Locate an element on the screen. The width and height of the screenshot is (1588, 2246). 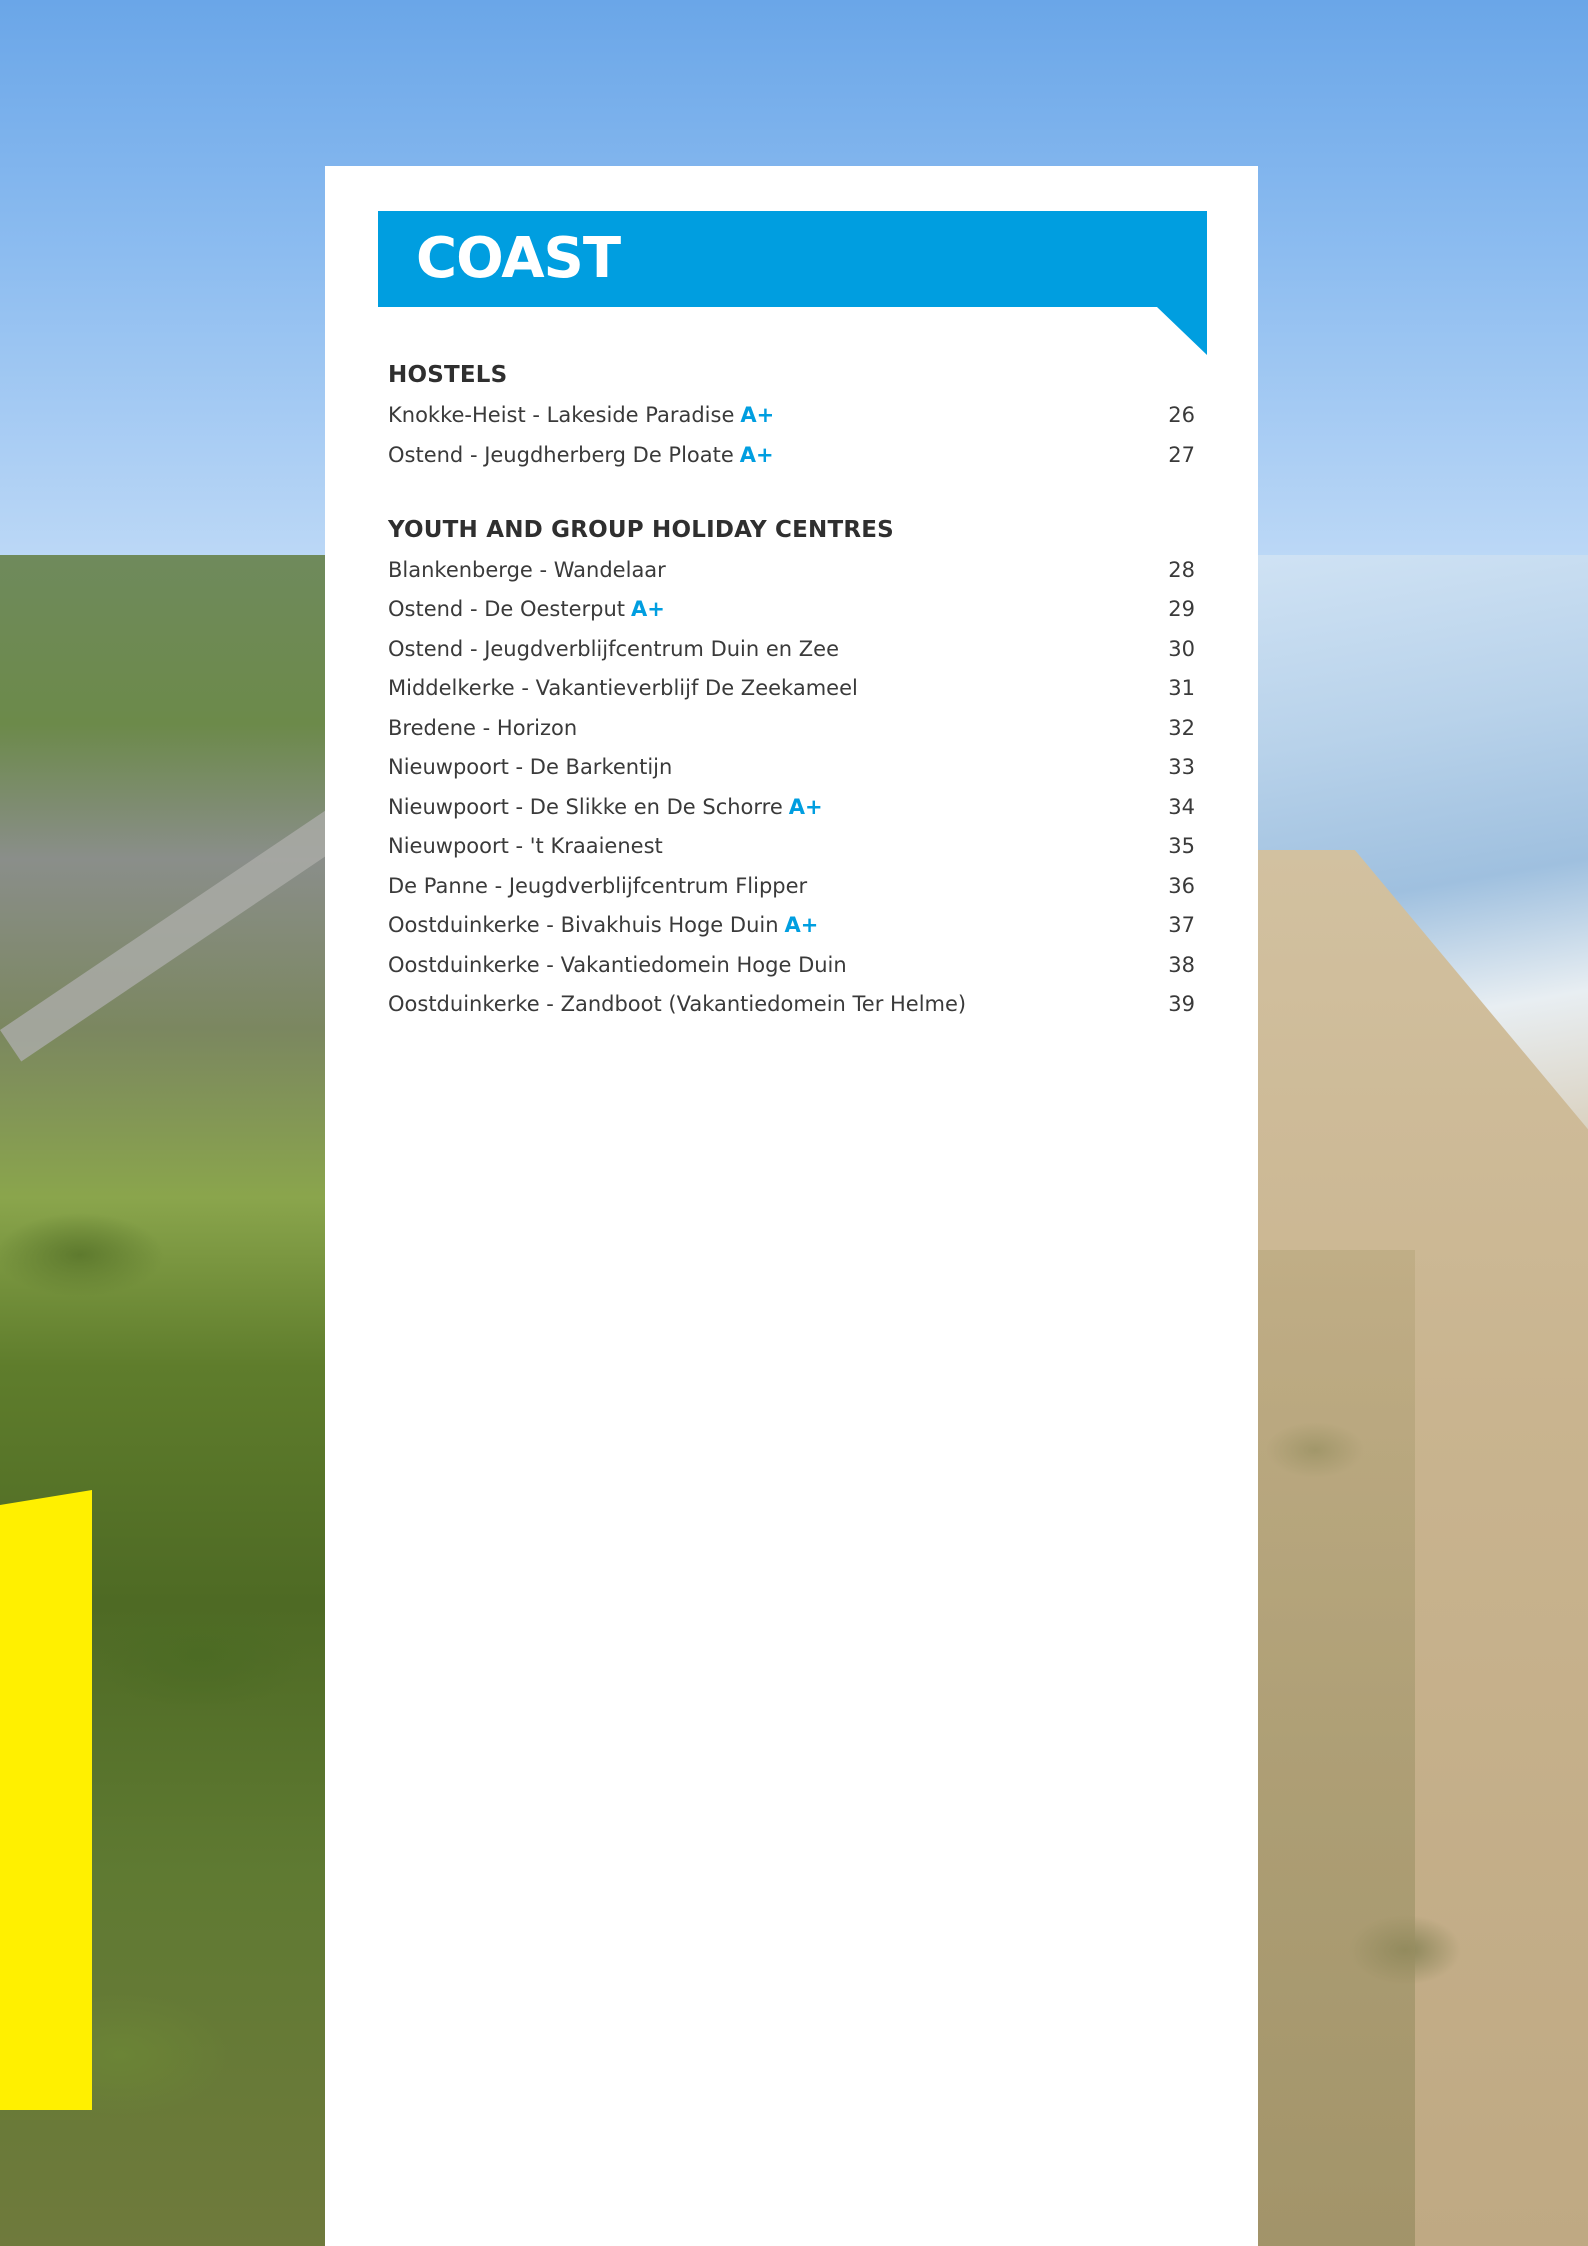
toc-item-label: De Panne - Jeugdverblijfcentrum Flipper is located at coordinates (598, 886).